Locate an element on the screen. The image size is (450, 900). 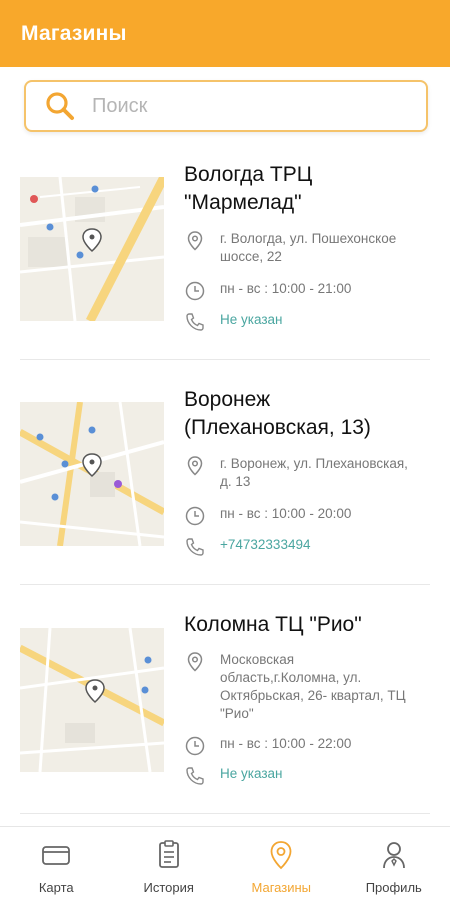
phone-link: +74732333494 is located at coordinates (265, 545).